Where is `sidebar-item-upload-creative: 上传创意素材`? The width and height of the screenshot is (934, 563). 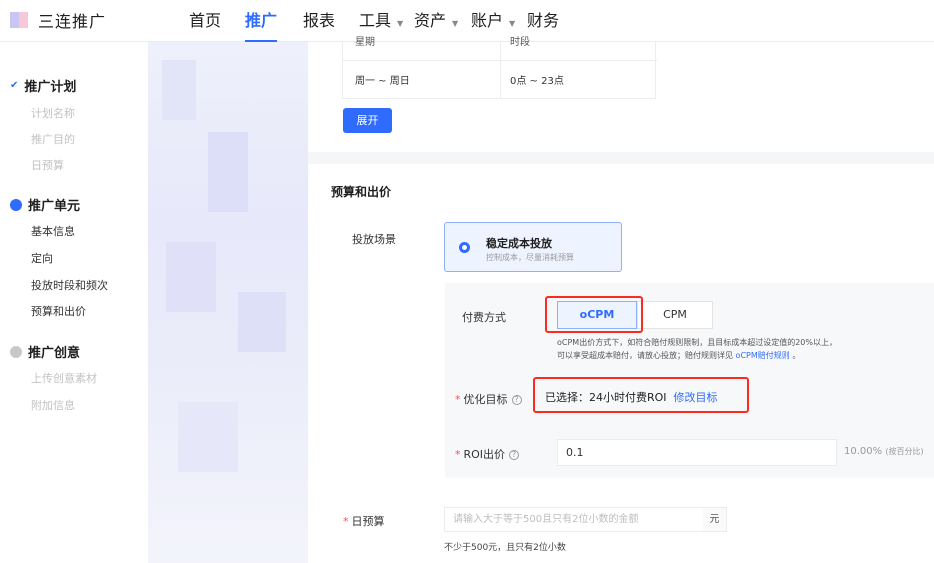
sidebar-item-upload-creative: 上传创意素材 is located at coordinates (64, 378).